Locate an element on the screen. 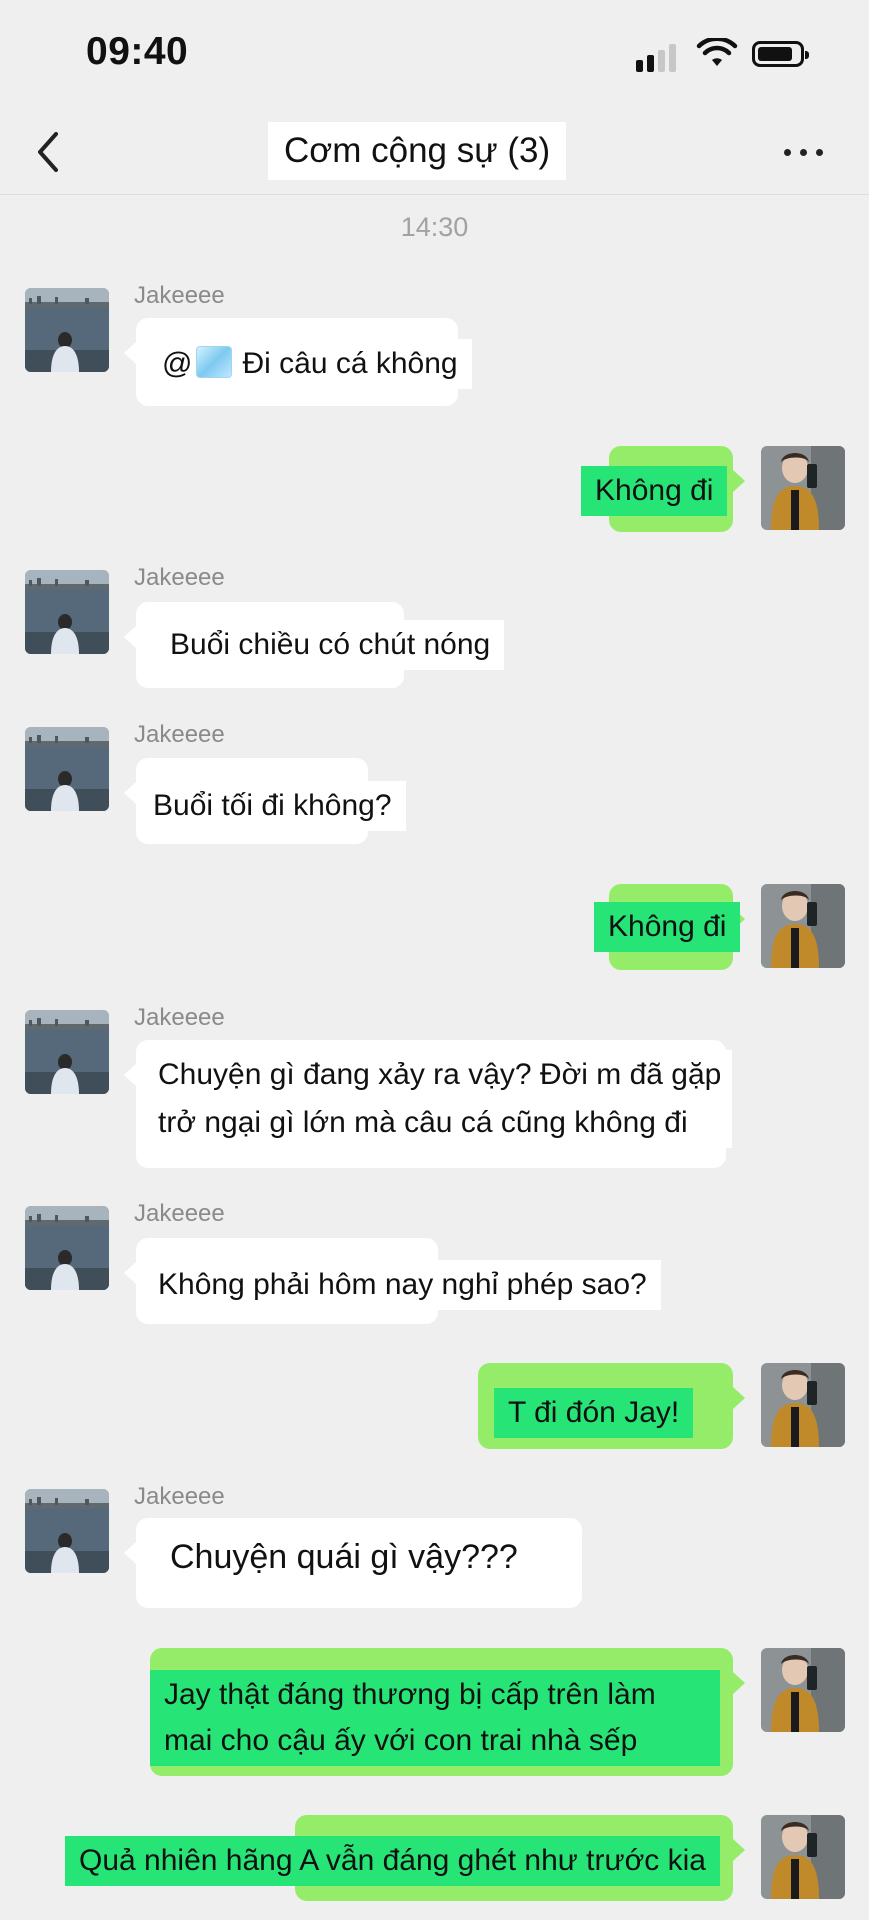 Image resolution: width=869 pixels, height=1920 pixels. chevron-left-icon is located at coordinates (48, 152).